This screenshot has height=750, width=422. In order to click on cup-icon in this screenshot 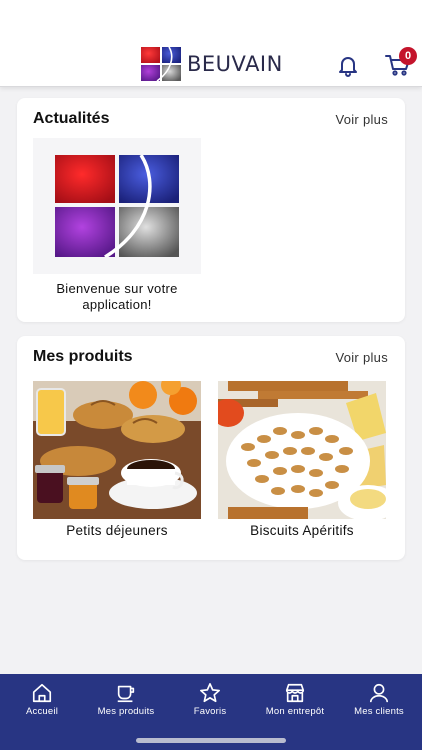, I will do `click(126, 694)`.